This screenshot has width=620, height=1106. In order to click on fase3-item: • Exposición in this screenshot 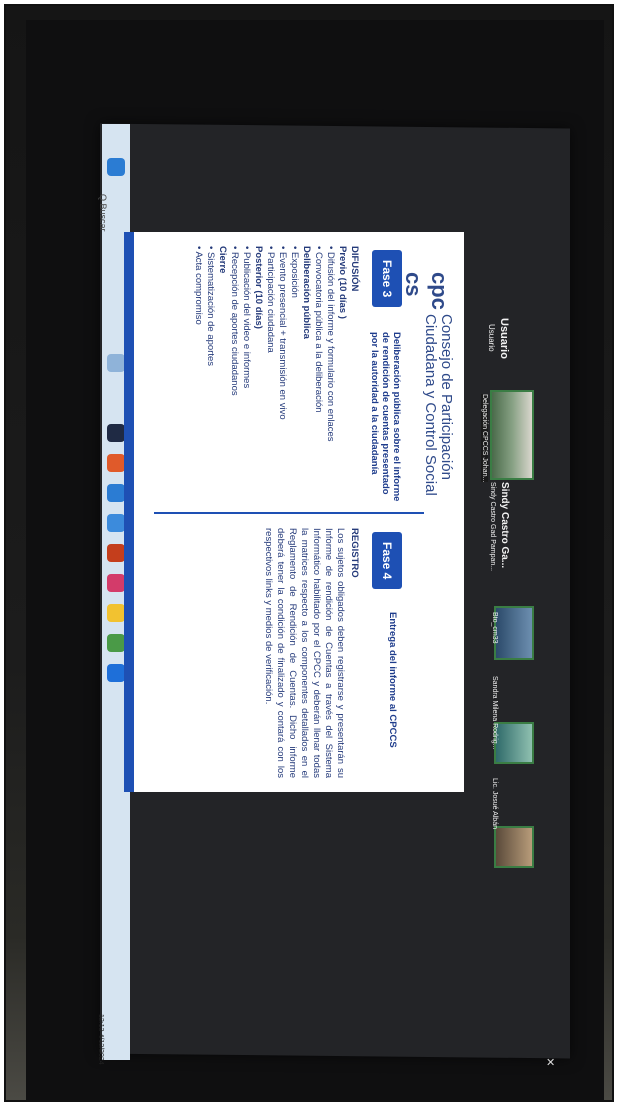, I will do `click(294, 272)`.